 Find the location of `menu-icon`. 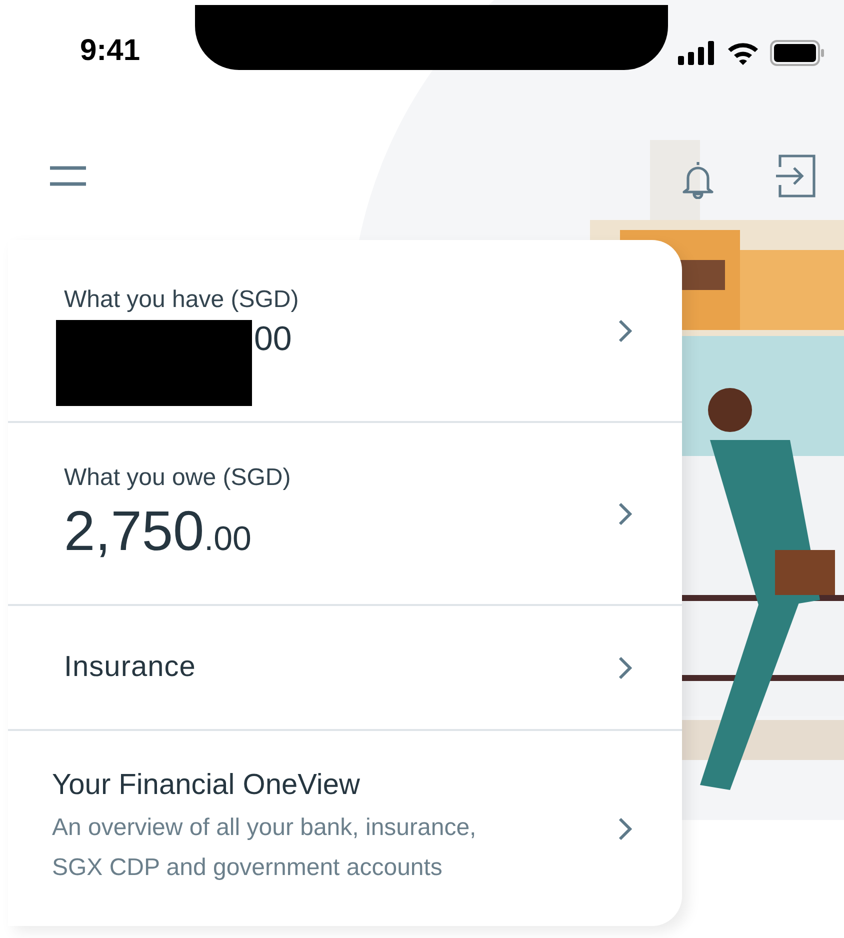

menu-icon is located at coordinates (68, 176).